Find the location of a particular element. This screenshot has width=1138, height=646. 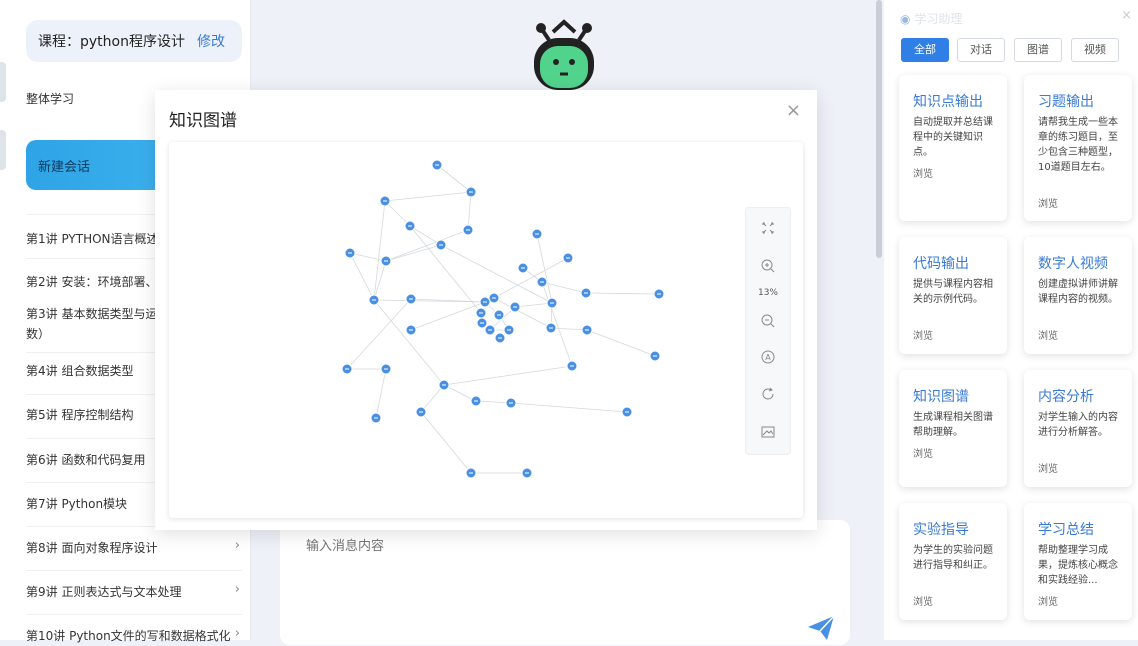

tool-card-code: 代码输出 提供与课程内容相关的示例代码。 浏览 is located at coordinates (953, 295).